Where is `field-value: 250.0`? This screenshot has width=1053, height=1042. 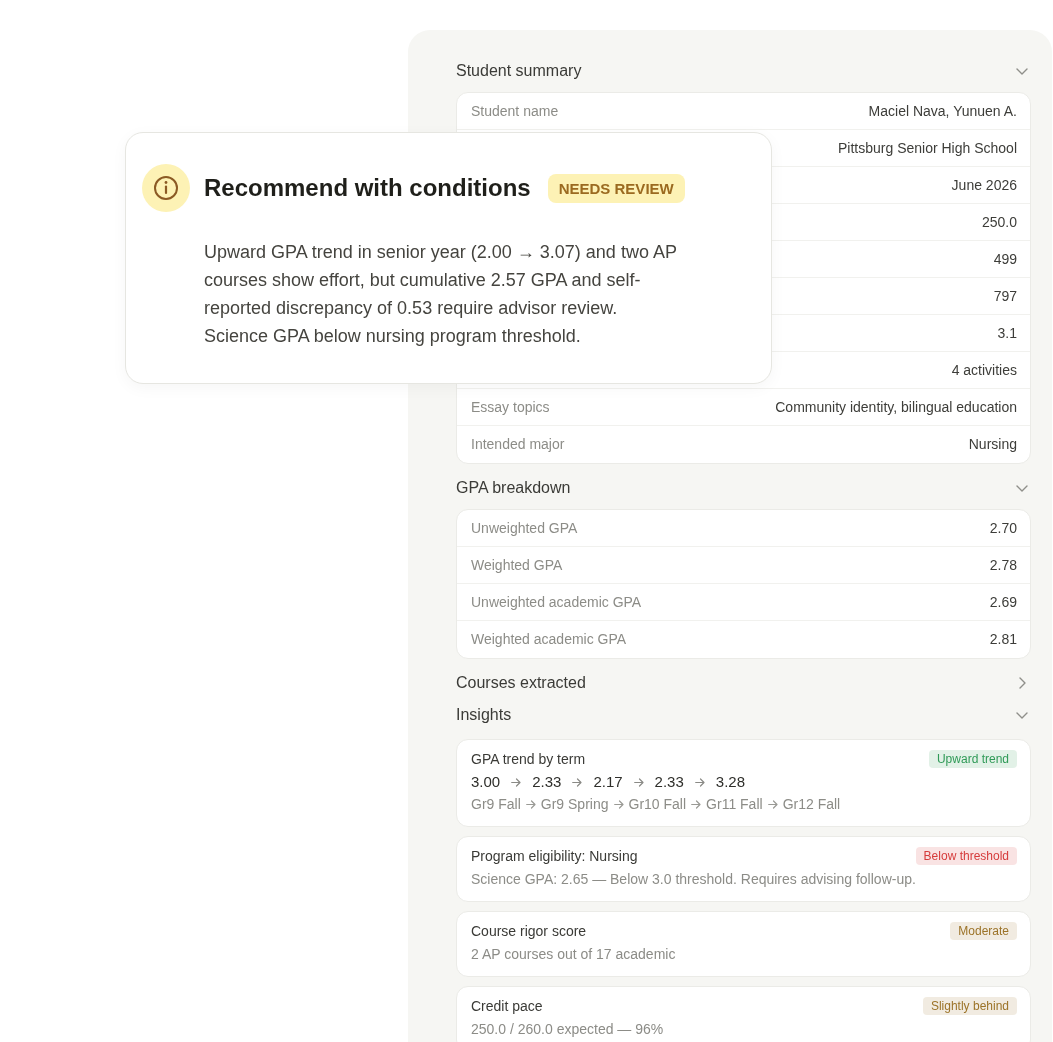 field-value: 250.0 is located at coordinates (999, 222).